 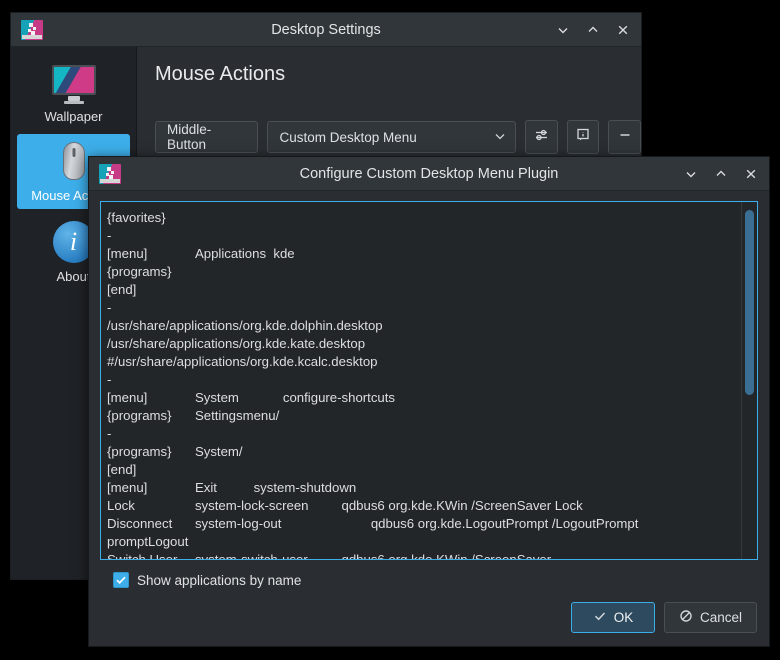 What do you see at coordinates (612, 617) in the screenshot?
I see `ok-button: OK` at bounding box center [612, 617].